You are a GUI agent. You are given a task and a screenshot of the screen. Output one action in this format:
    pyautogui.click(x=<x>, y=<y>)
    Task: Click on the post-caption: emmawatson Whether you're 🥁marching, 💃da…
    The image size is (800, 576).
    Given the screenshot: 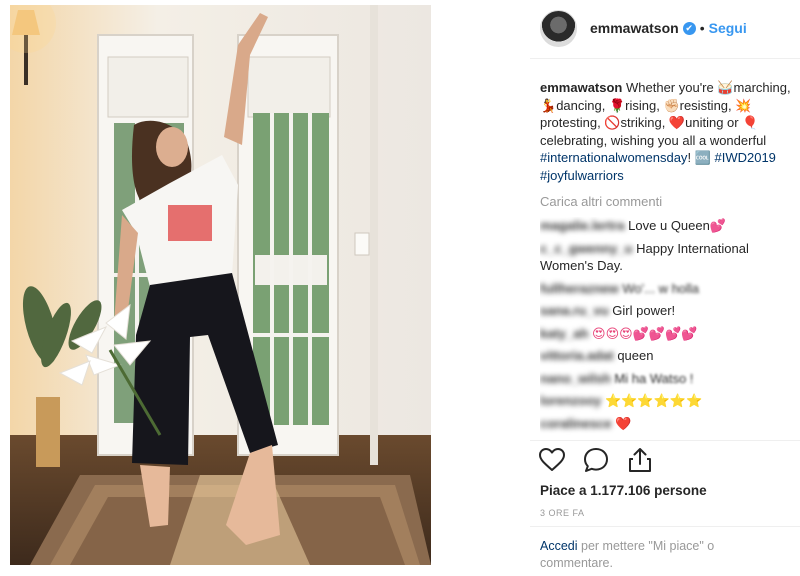 What is the action you would take?
    pyautogui.click(x=670, y=131)
    